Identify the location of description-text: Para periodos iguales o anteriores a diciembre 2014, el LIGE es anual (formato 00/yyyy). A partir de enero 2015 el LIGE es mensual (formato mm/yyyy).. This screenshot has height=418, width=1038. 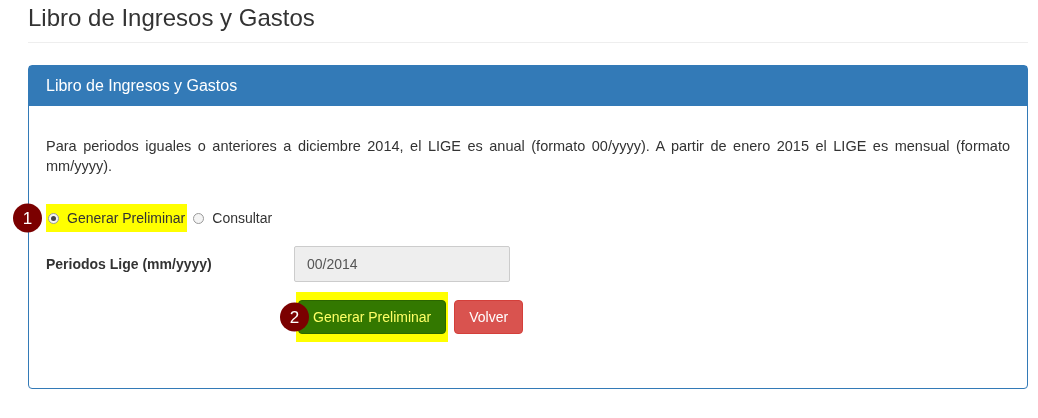
(528, 156).